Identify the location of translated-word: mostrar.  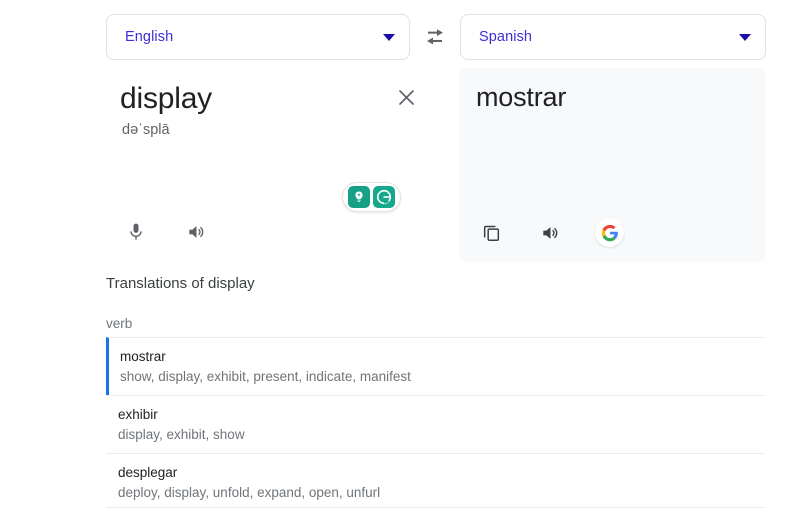
(521, 97).